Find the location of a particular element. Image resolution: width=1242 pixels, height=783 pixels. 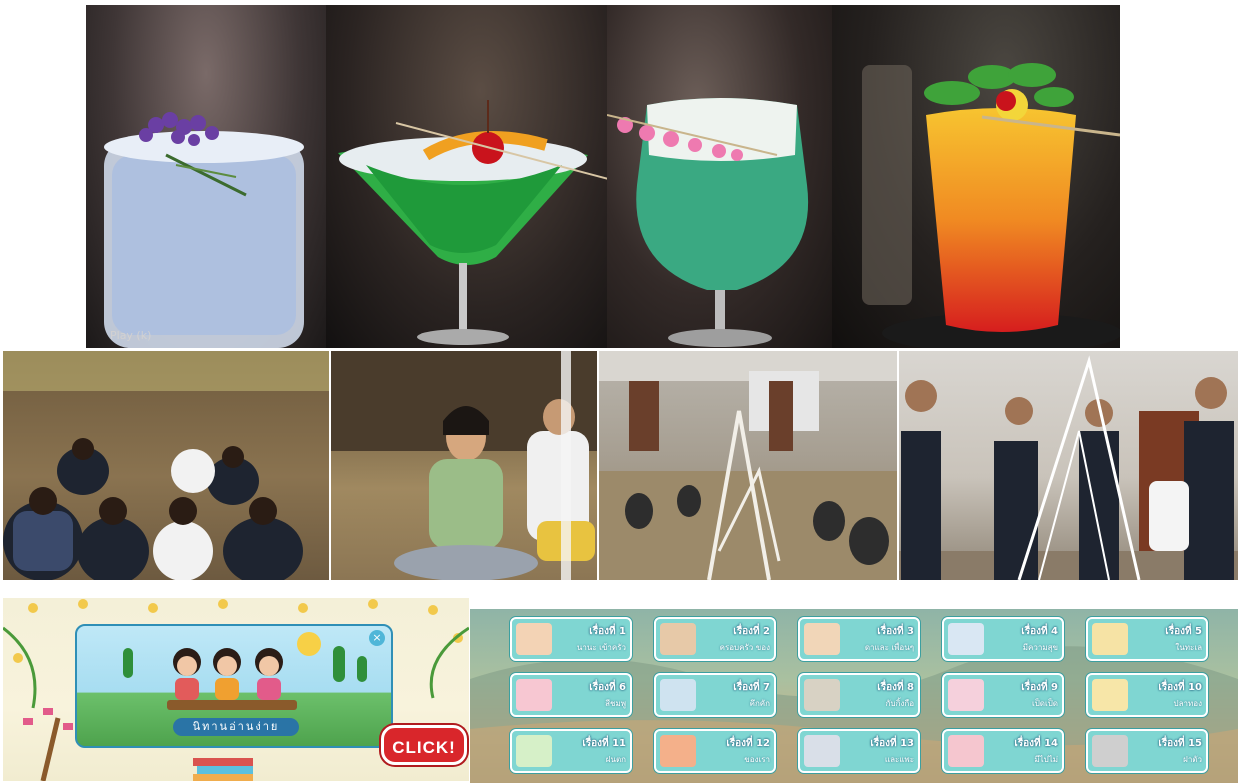

story-button: เรื่องที่ 11 ฝนตก is located at coordinates (571, 751).